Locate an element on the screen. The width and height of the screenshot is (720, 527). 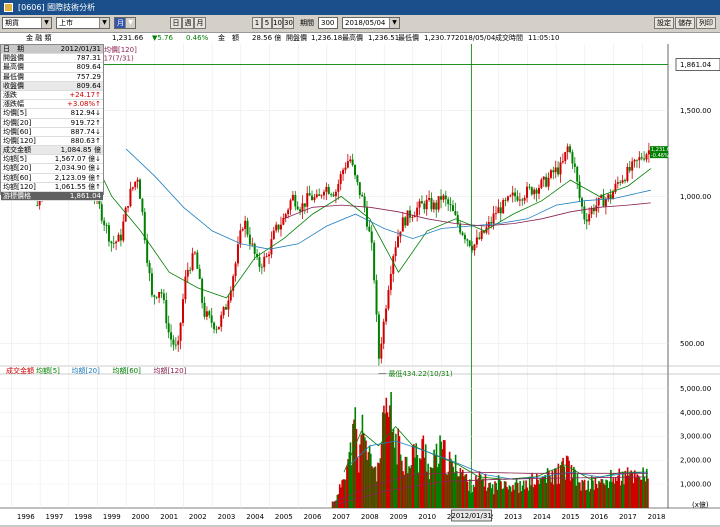
volume-tick-label: 3,000.00 is located at coordinates (695, 437).